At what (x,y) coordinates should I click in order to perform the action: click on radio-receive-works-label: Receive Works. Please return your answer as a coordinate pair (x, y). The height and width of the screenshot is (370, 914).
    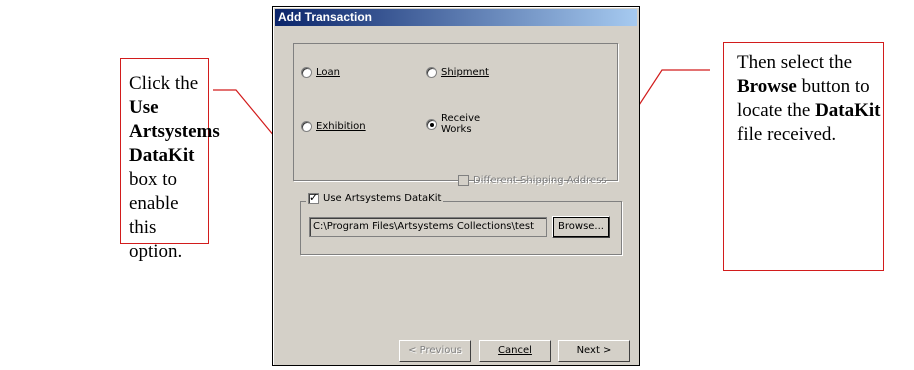
    Looking at the image, I should click on (460, 124).